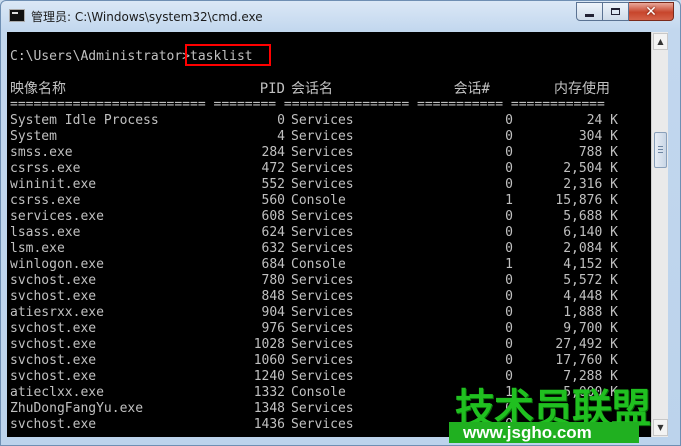 The height and width of the screenshot is (446, 681). I want to click on process-pid: 1060, so click(269, 360).